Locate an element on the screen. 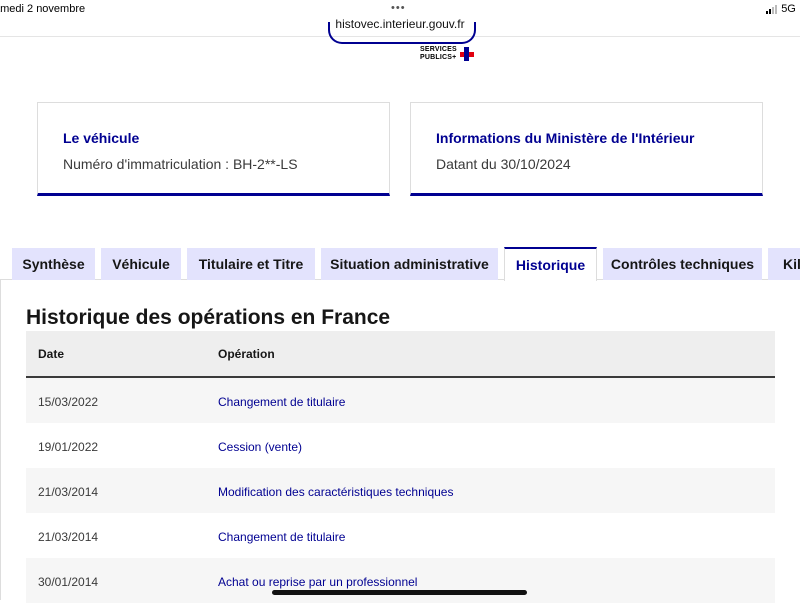 This screenshot has height=603, width=800. column-header-date: Date is located at coordinates (51, 354).